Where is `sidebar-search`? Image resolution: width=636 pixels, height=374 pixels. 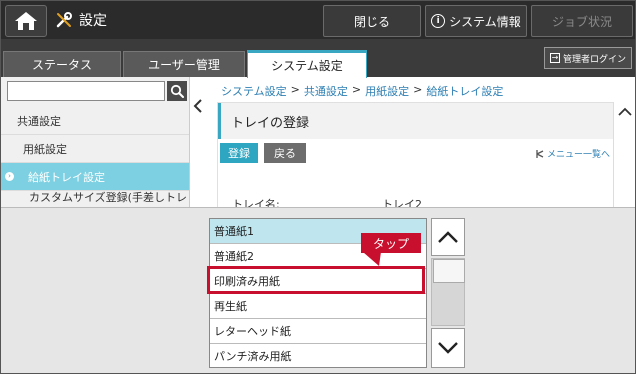 sidebar-search is located at coordinates (97, 92).